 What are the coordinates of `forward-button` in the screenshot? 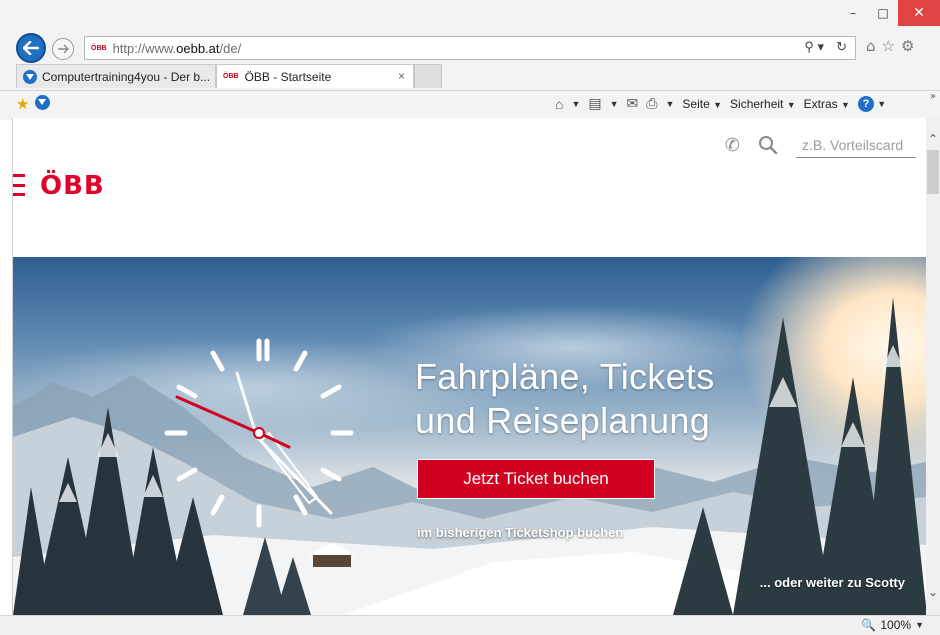 It's located at (63, 49).